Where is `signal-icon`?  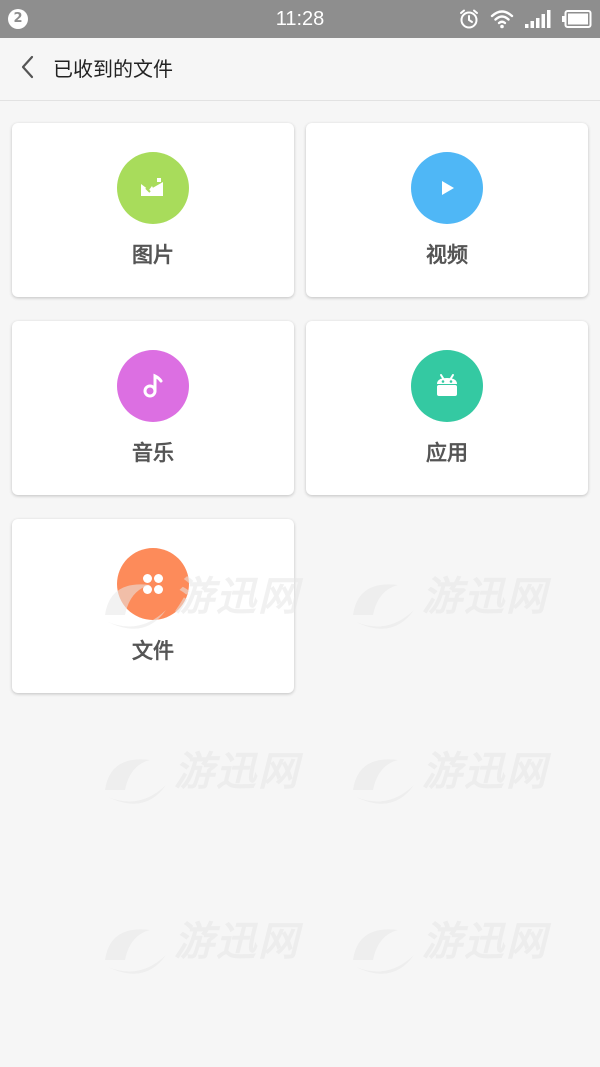
signal-icon is located at coordinates (538, 19).